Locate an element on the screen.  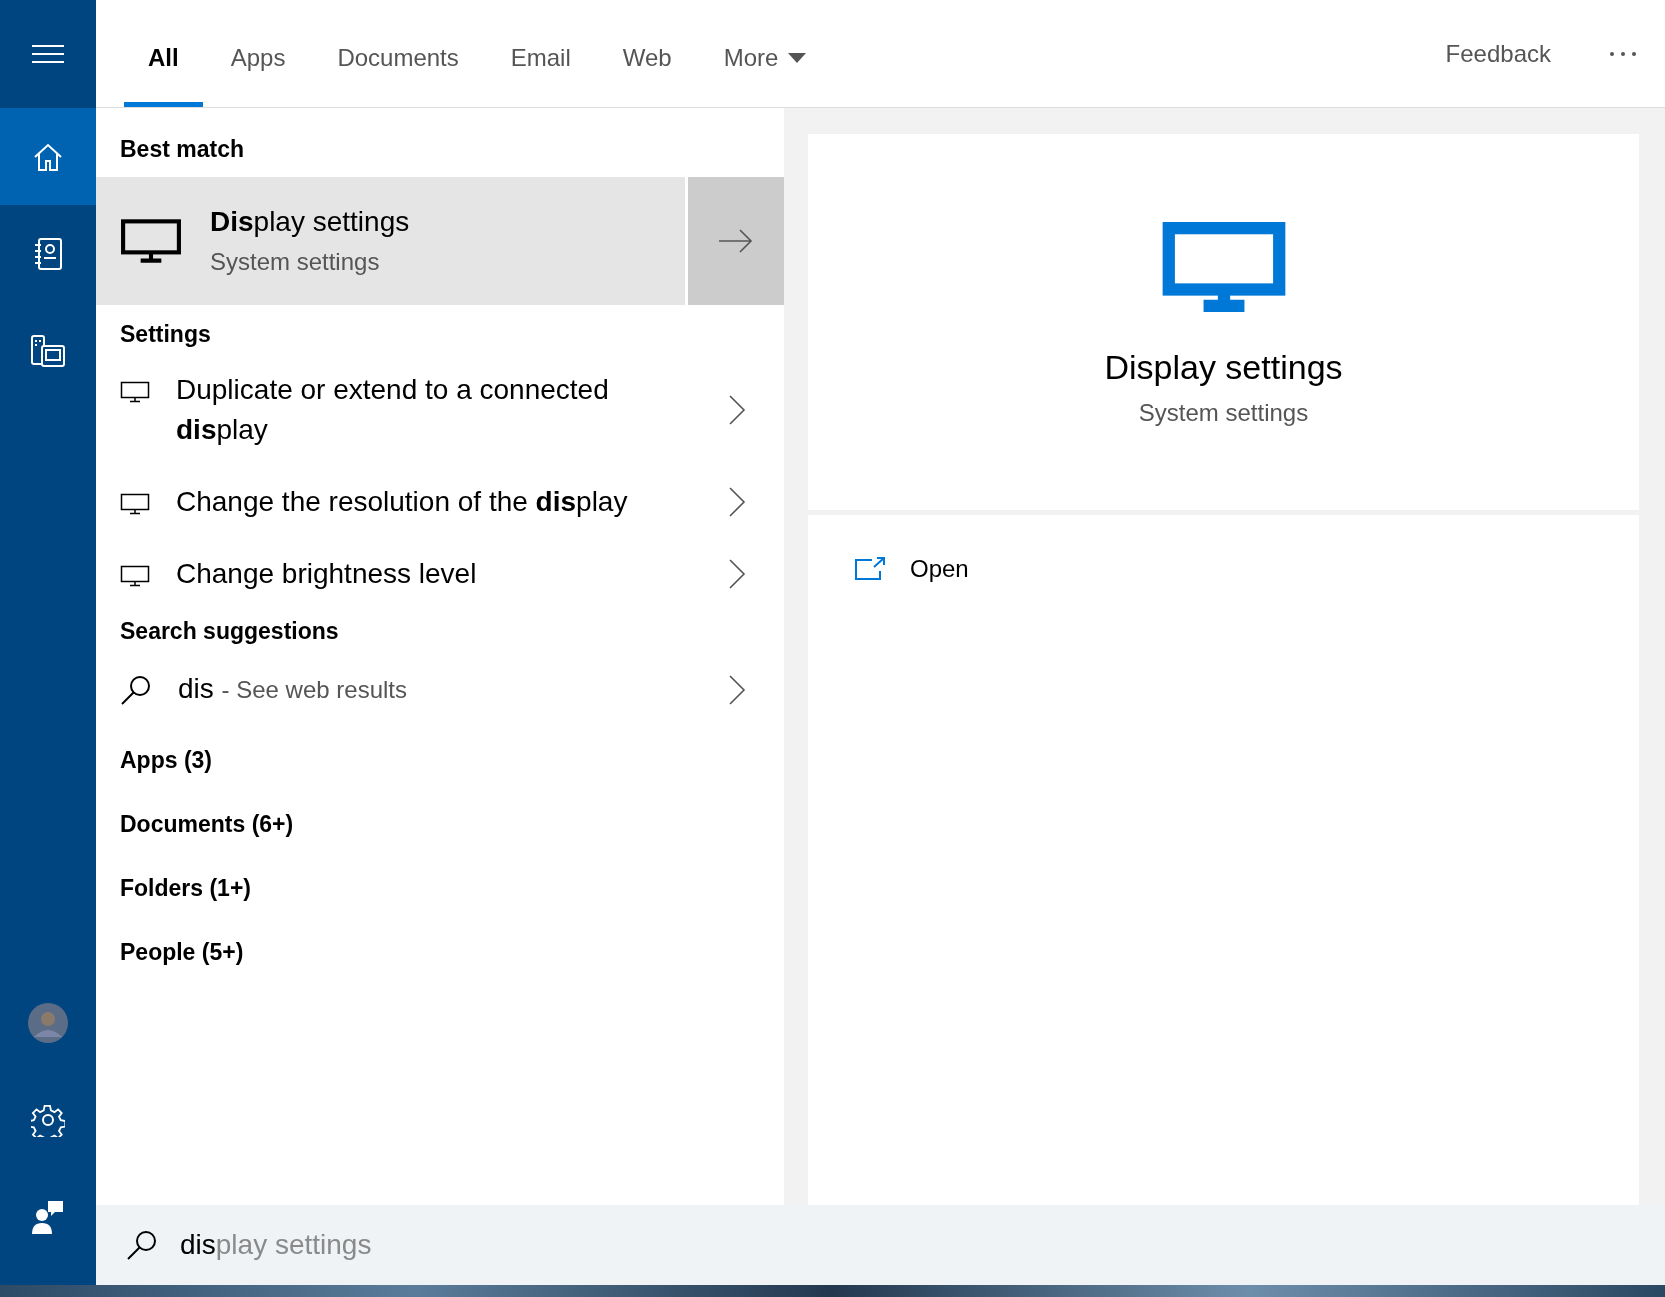
settings-result: Duplicate or extend to a connected display is located at coordinates (440, 410).